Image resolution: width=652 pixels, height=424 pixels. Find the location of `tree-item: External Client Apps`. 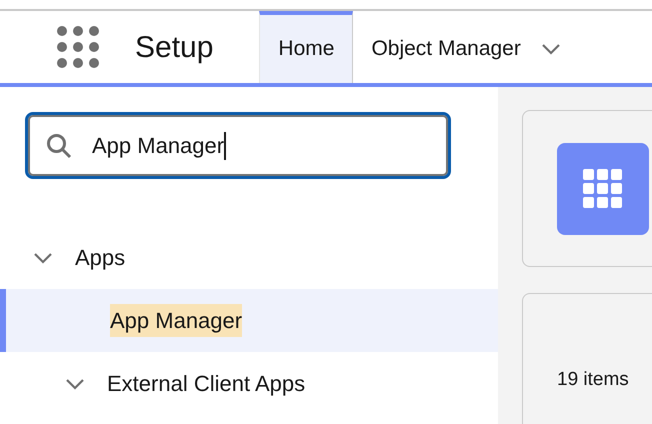

tree-item: External Client Apps is located at coordinates (249, 383).